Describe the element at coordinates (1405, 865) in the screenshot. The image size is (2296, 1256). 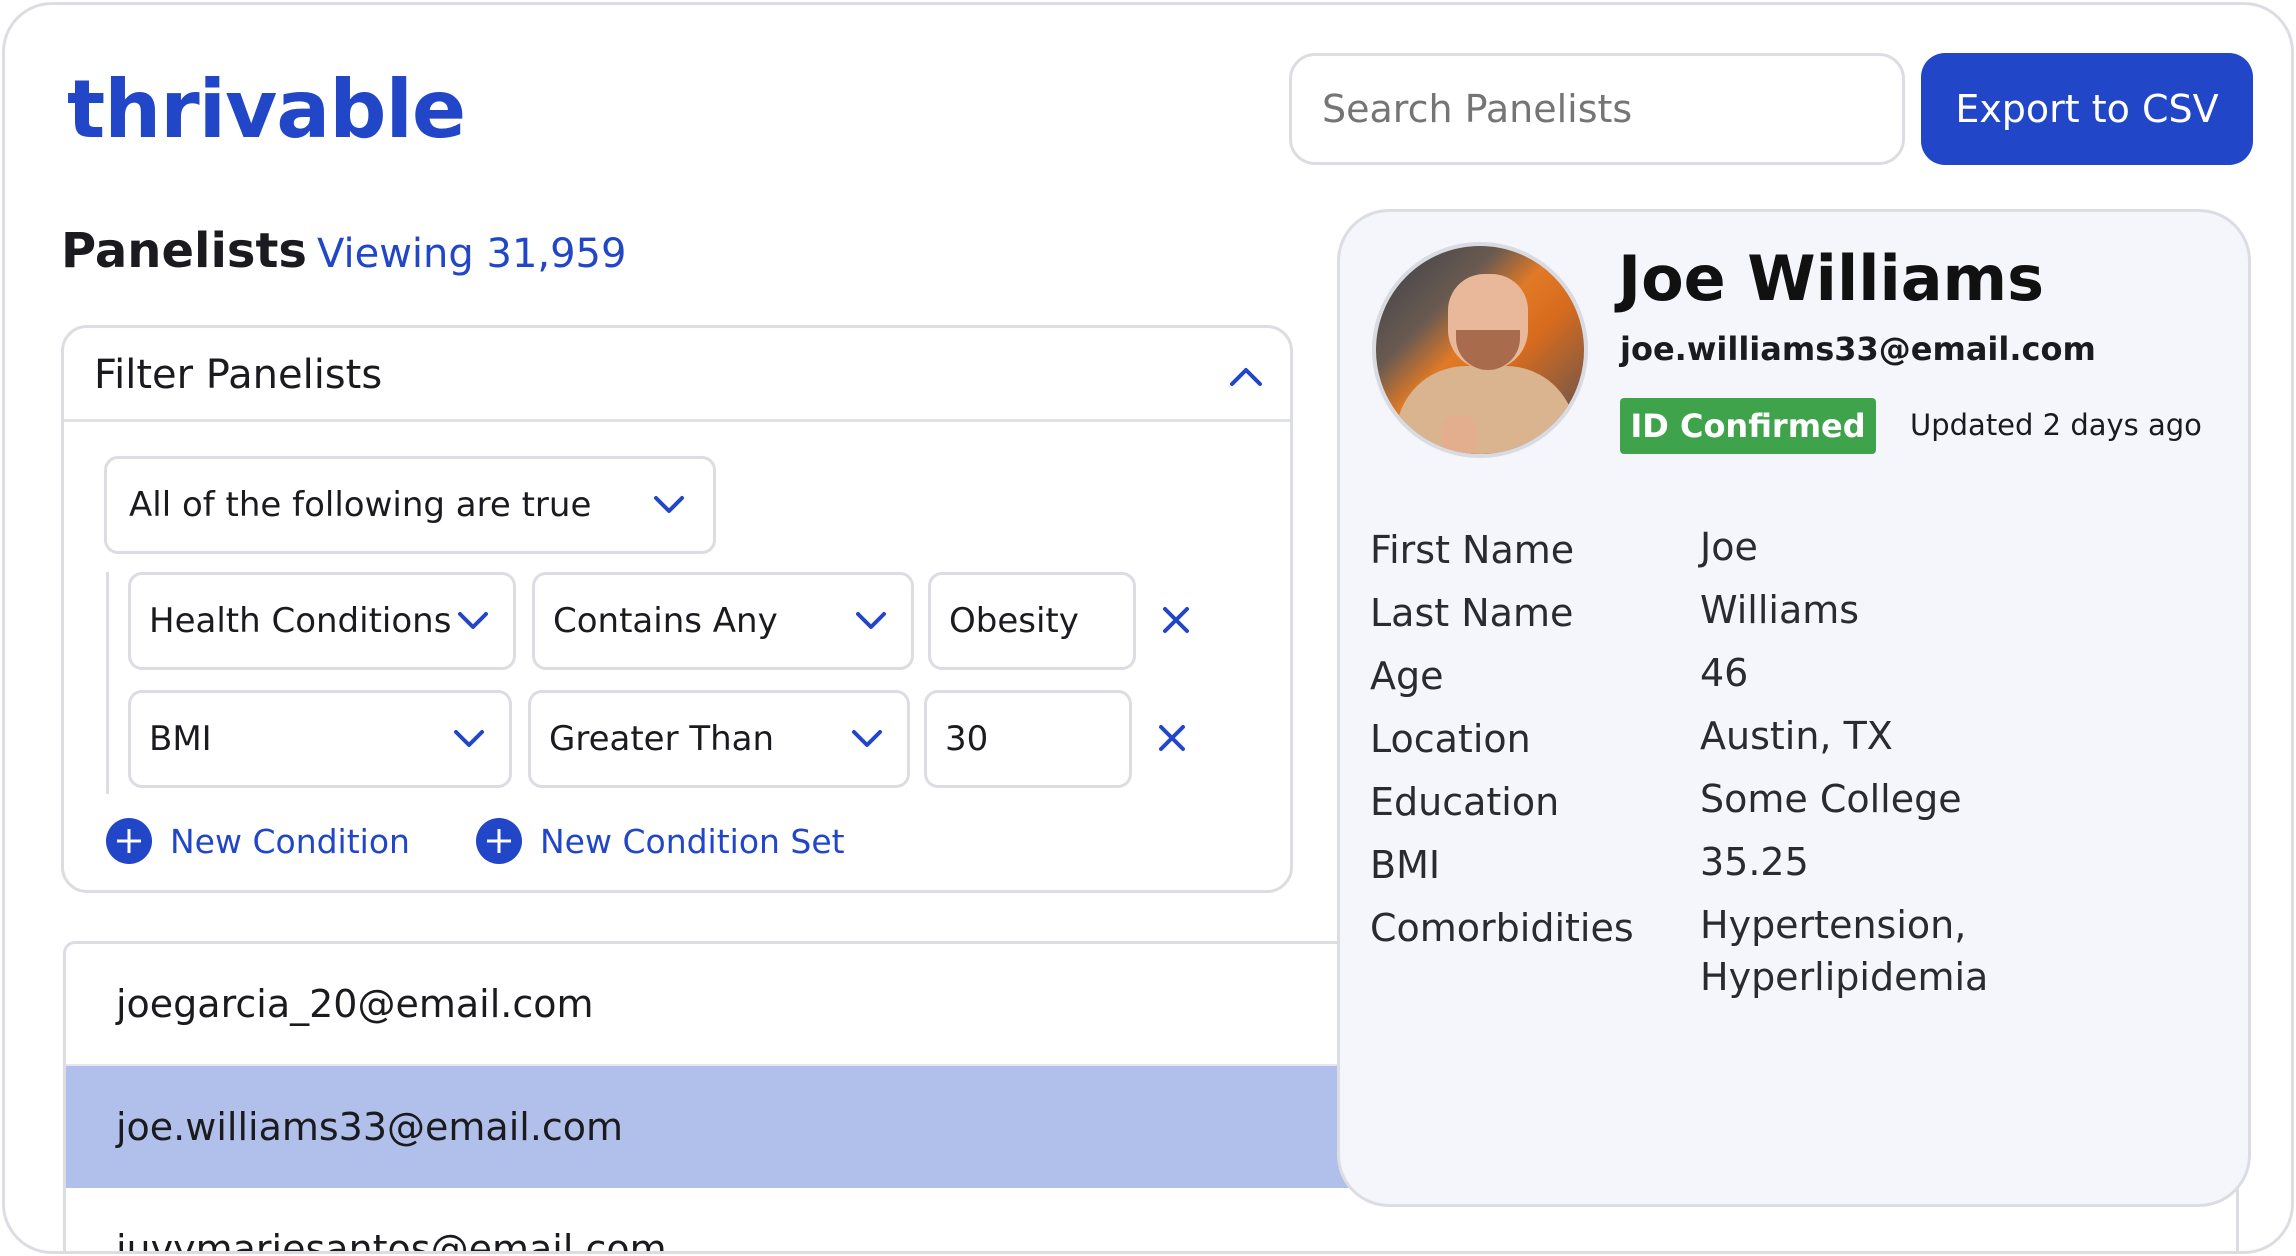
I see `detail-label: BMI` at that location.